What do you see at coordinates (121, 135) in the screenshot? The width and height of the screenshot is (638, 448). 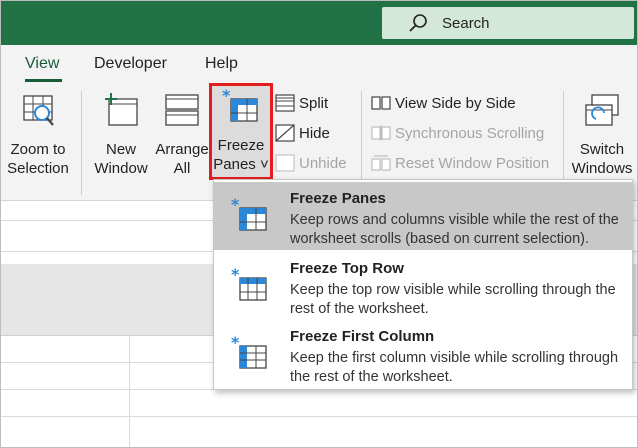 I see `new-window-button: New Window` at bounding box center [121, 135].